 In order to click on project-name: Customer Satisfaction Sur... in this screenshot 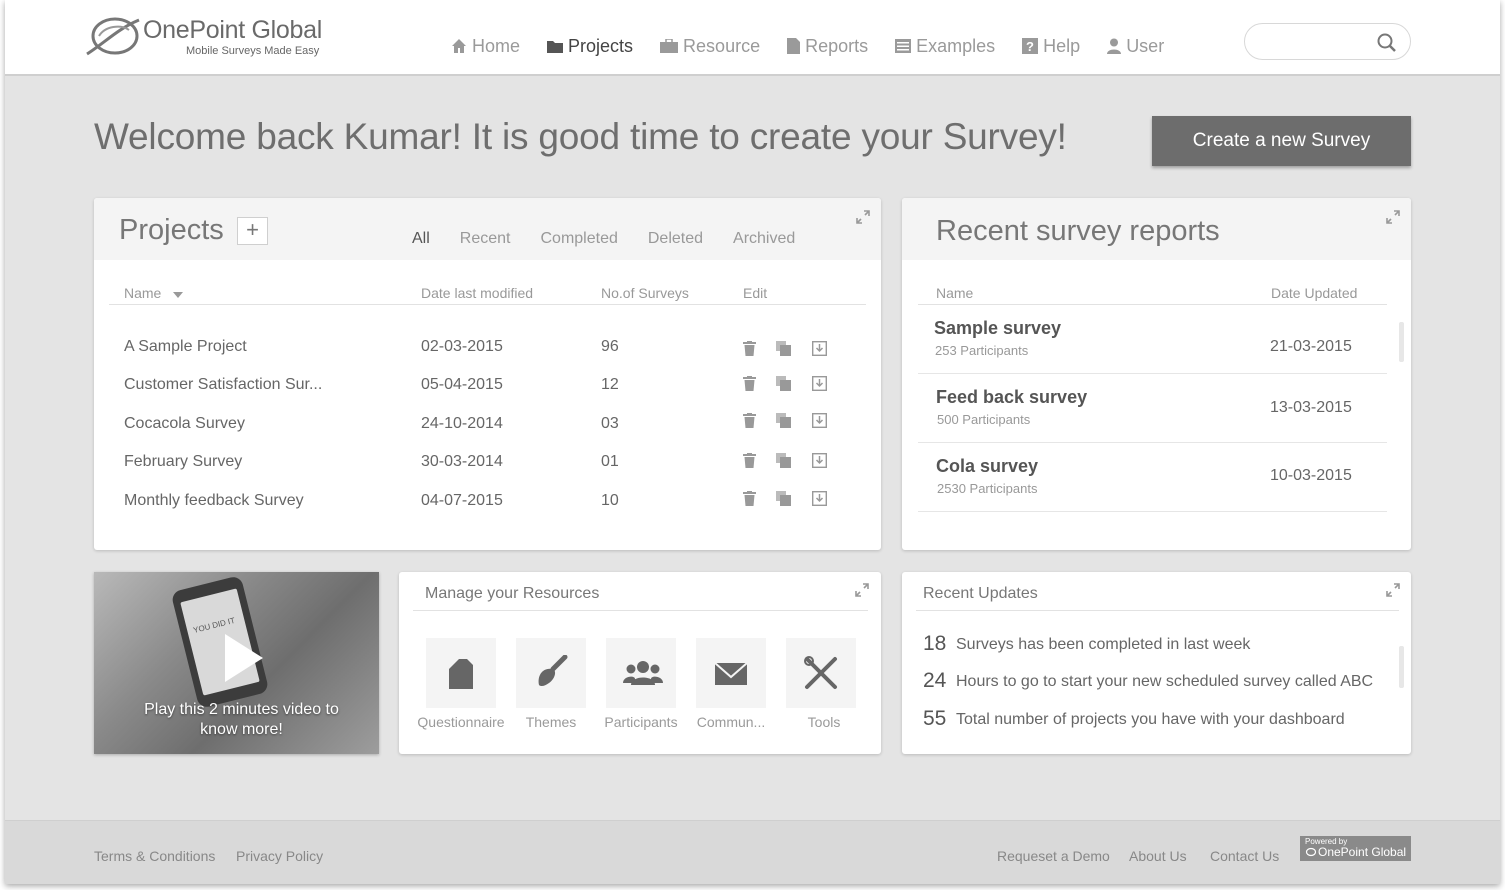, I will do `click(223, 385)`.